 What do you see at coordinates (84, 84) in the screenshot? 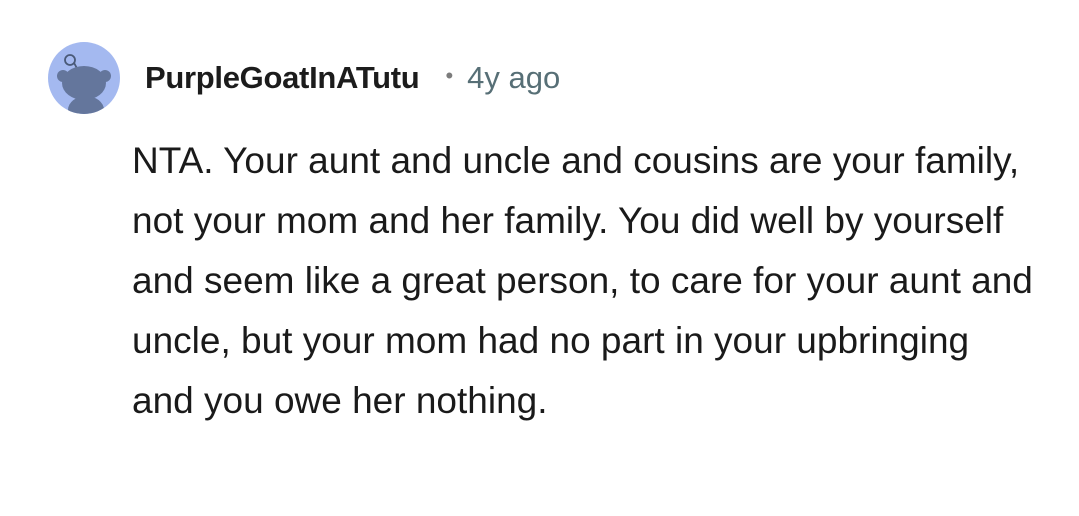
I see `snoo-avatar-icon` at bounding box center [84, 84].